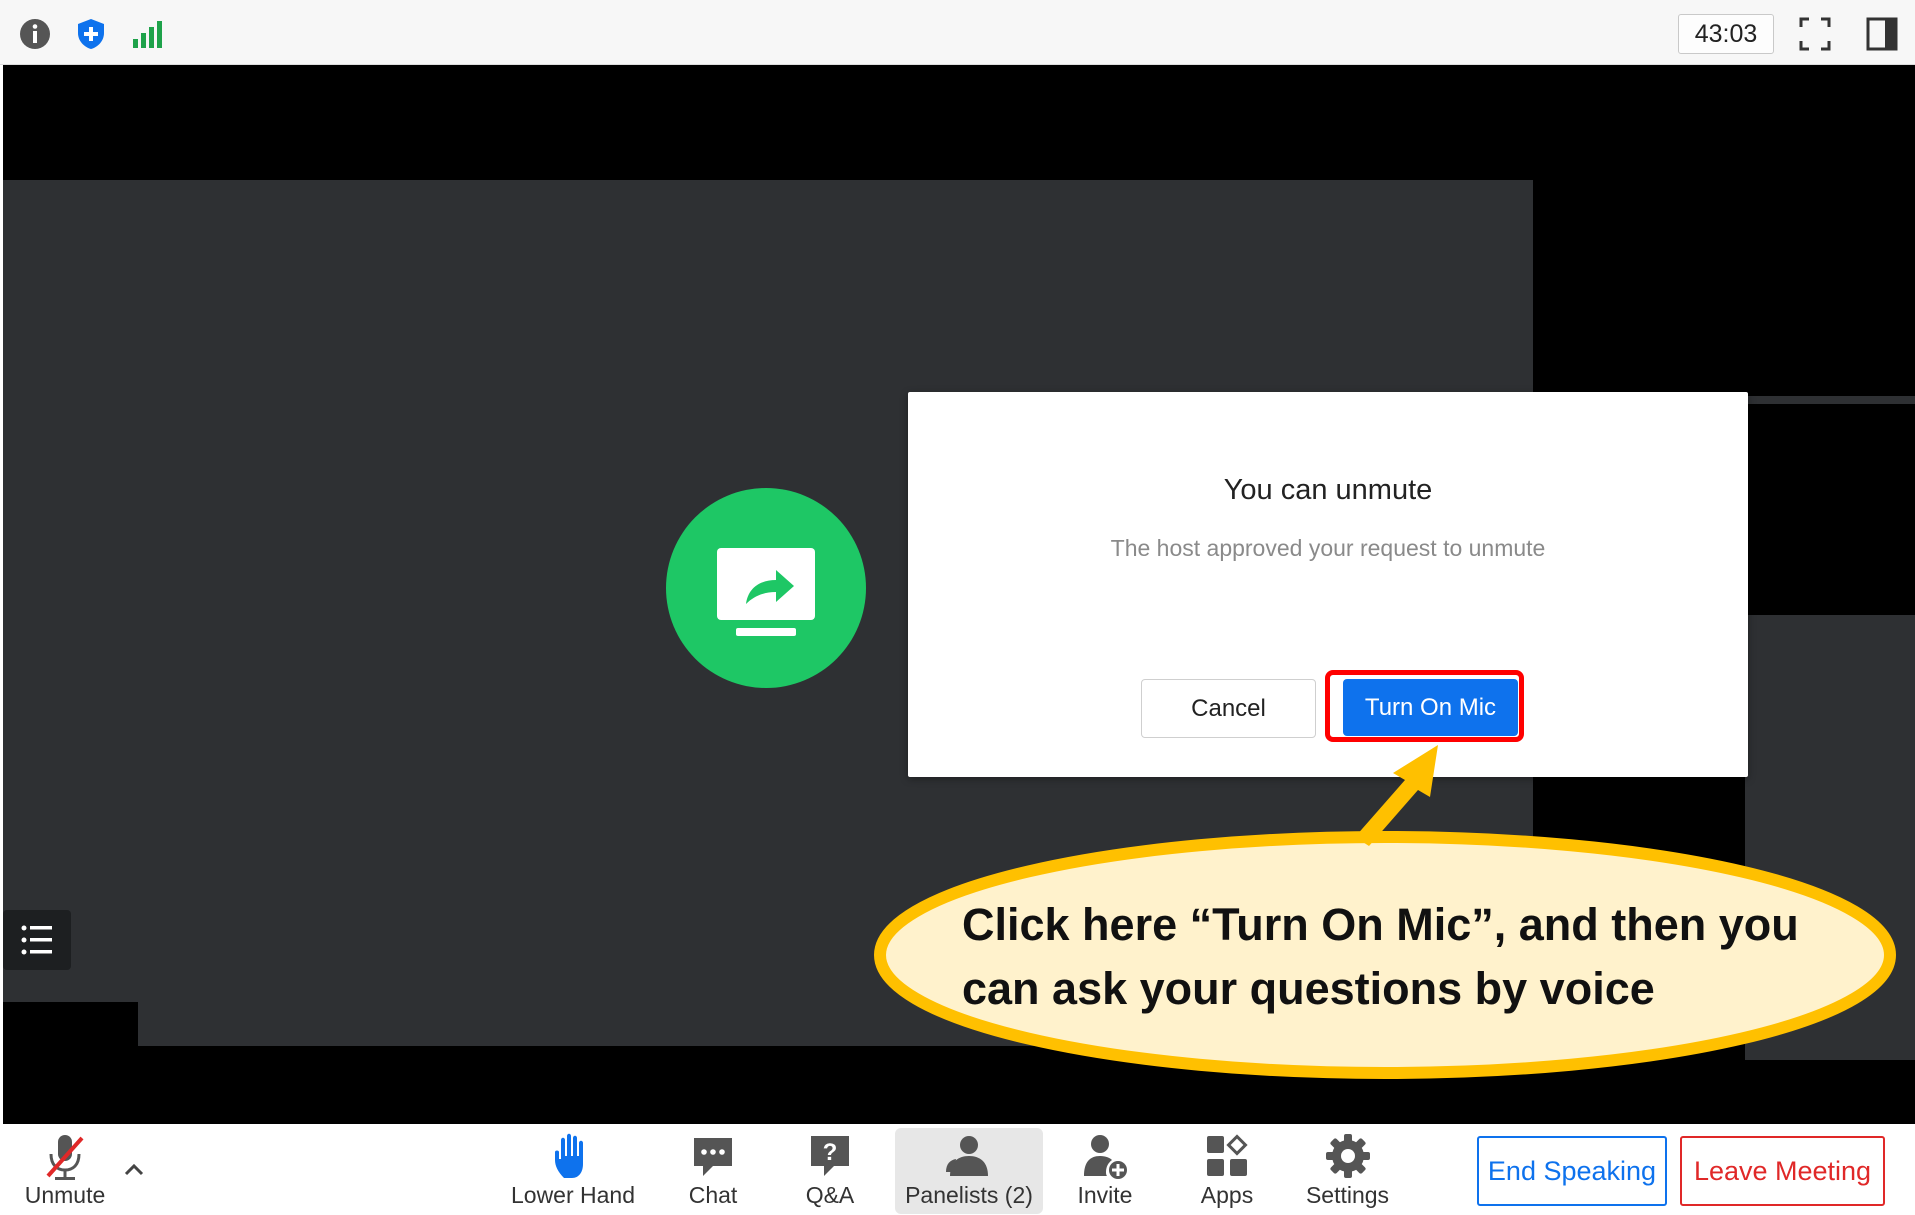 This screenshot has height=1215, width=1915. Describe the element at coordinates (713, 1157) in the screenshot. I see `chat-icon` at that location.